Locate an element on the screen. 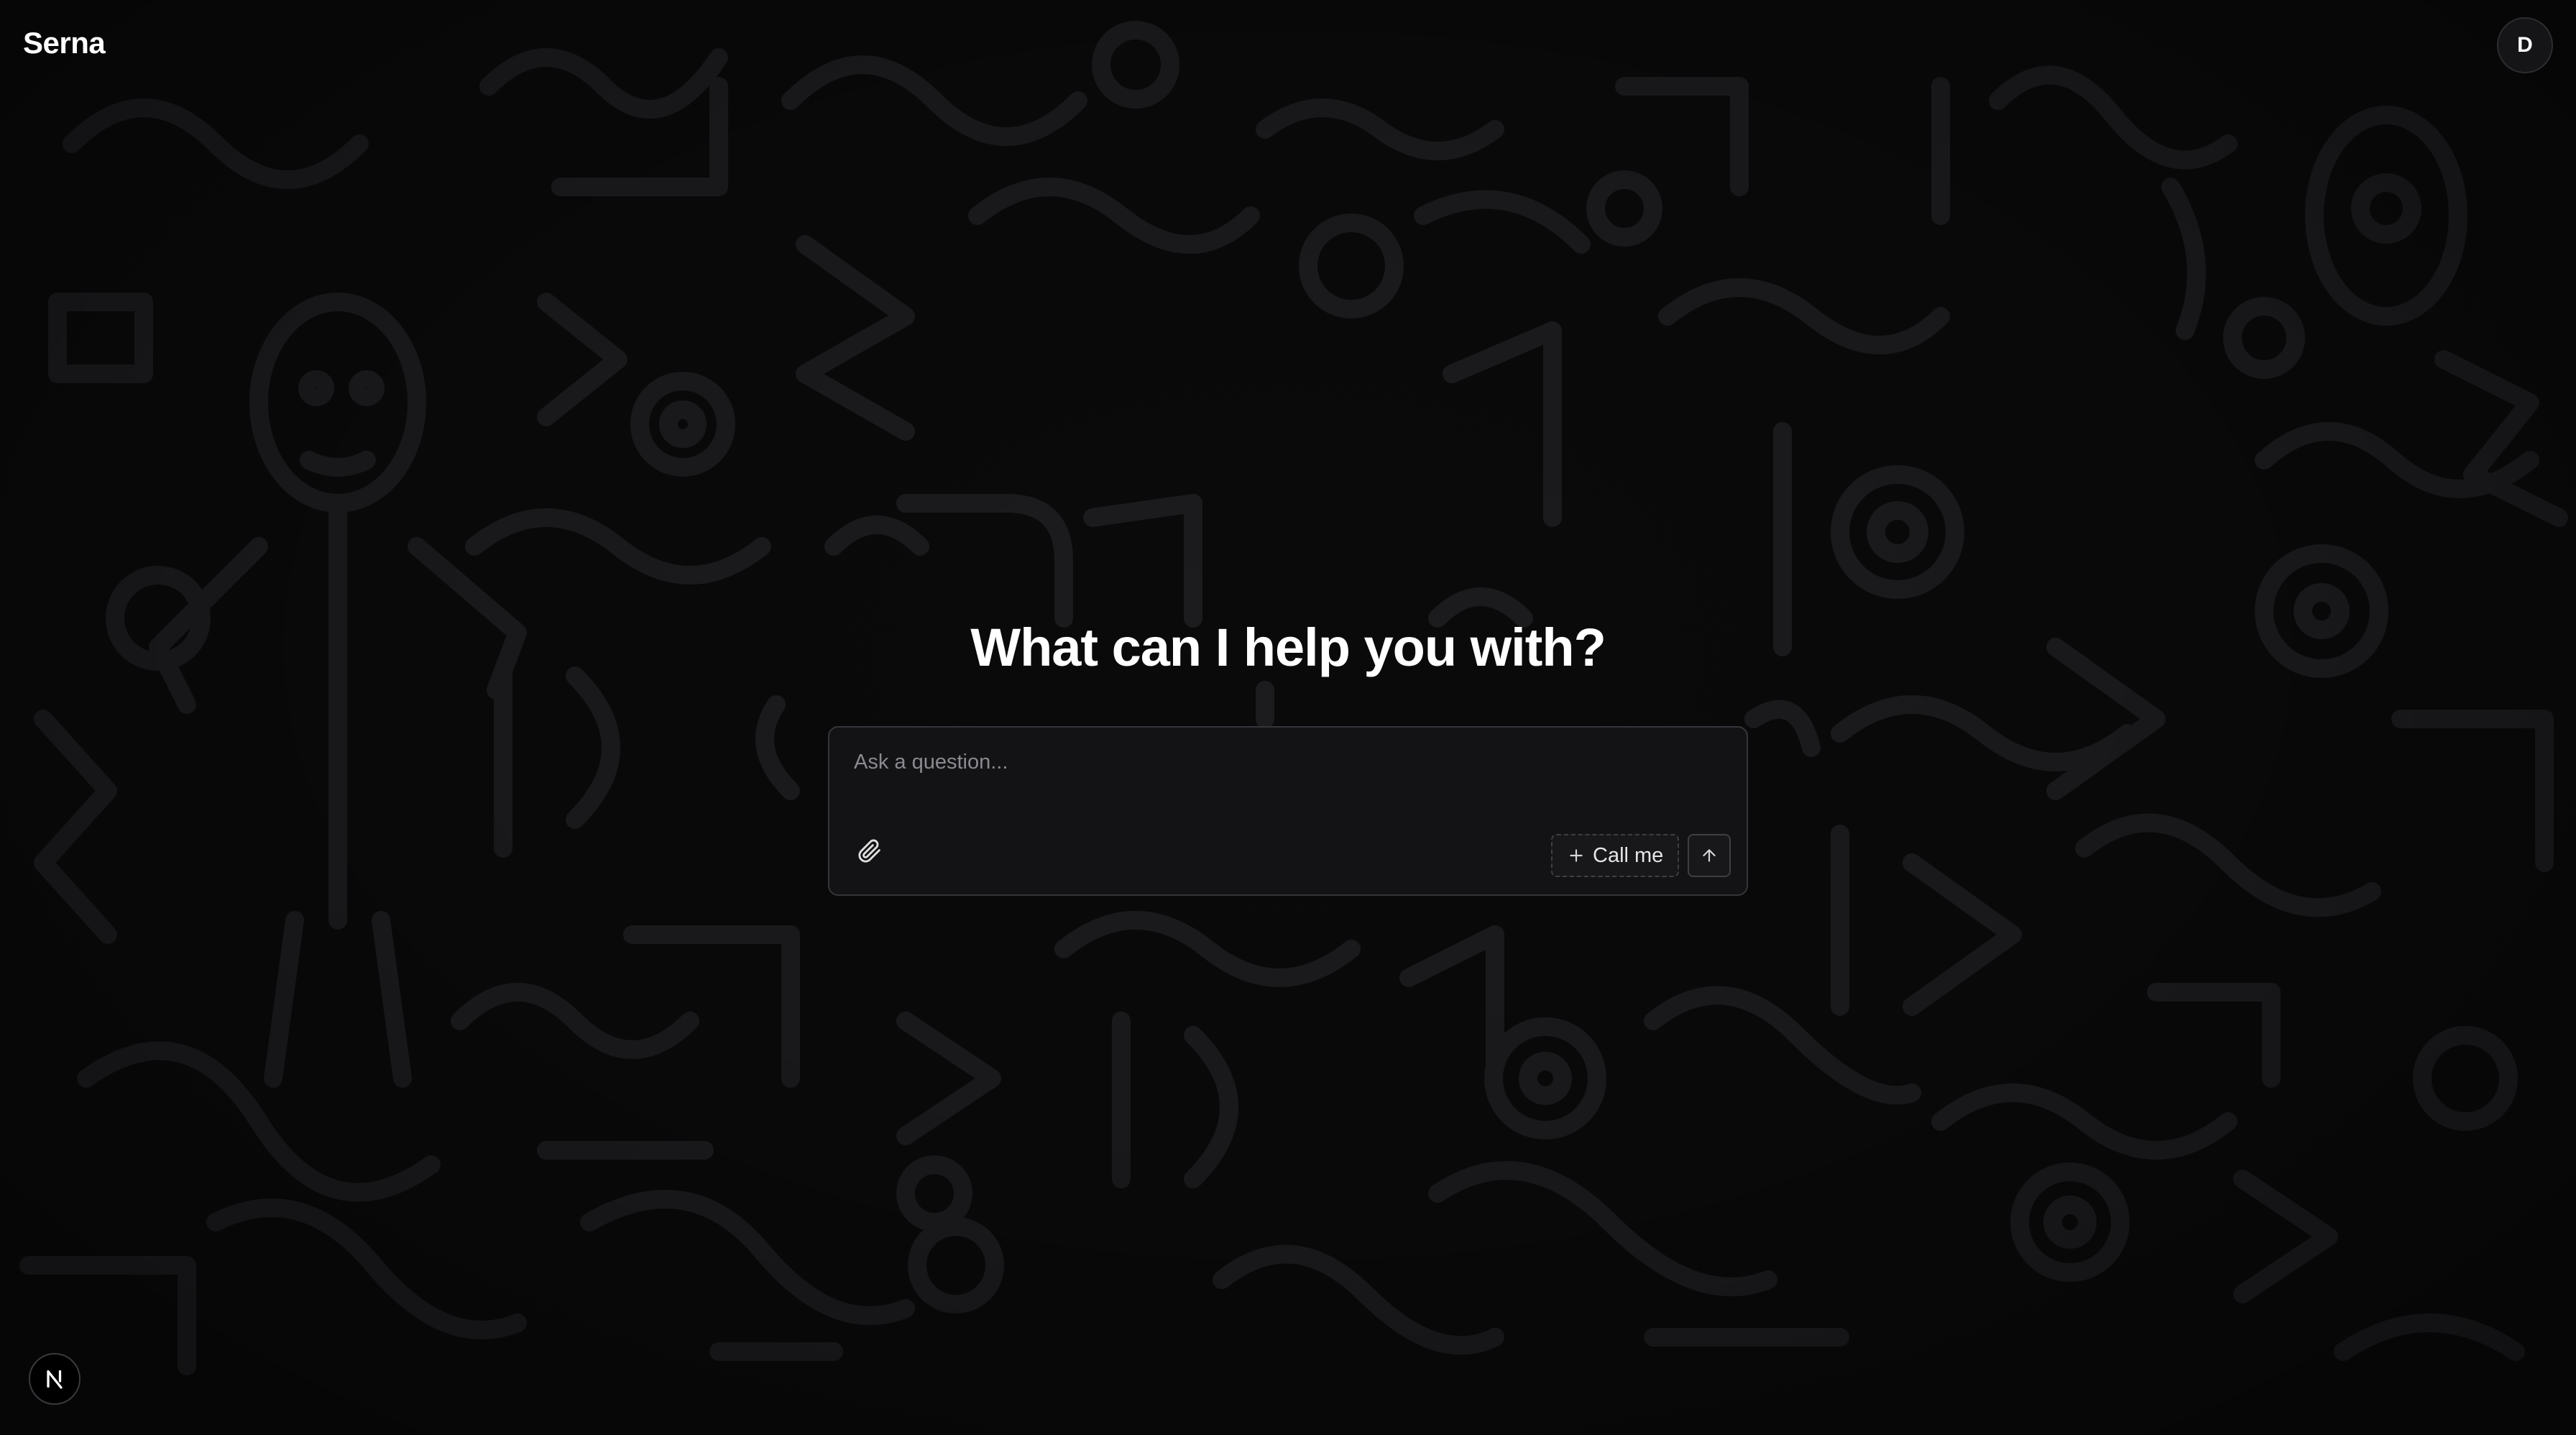  nextjs-n-icon is located at coordinates (55, 1380).